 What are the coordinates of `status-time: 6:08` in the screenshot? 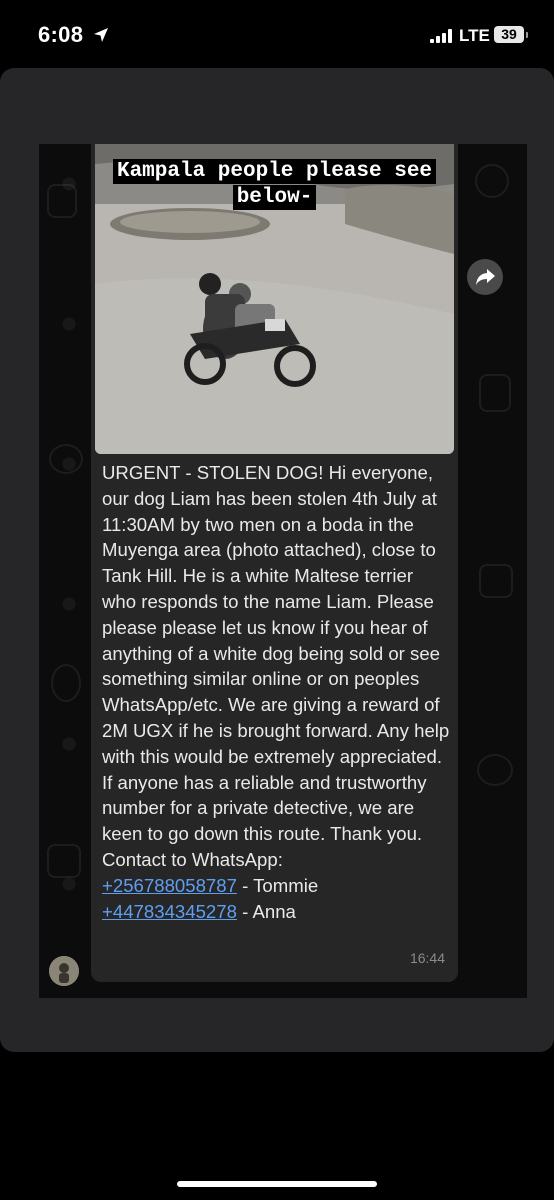 It's located at (61, 34).